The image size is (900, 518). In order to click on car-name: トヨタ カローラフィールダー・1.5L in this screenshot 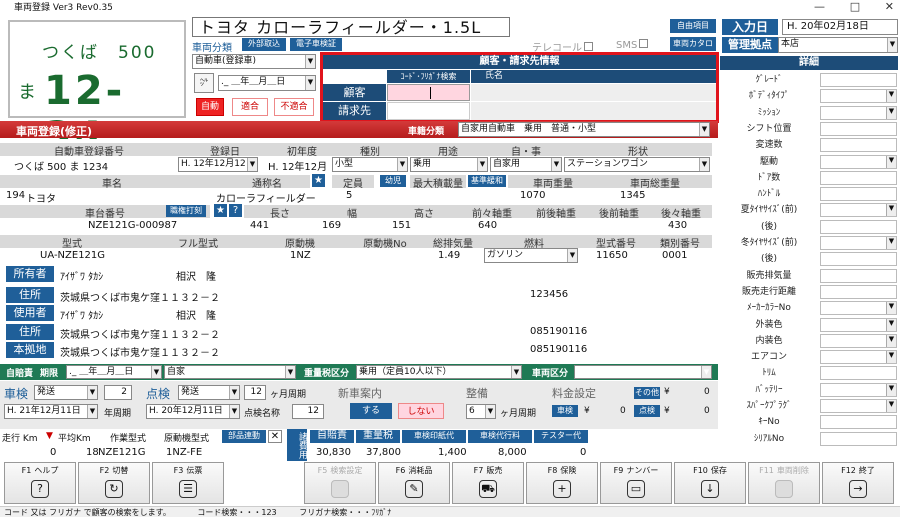, I will do `click(351, 27)`.